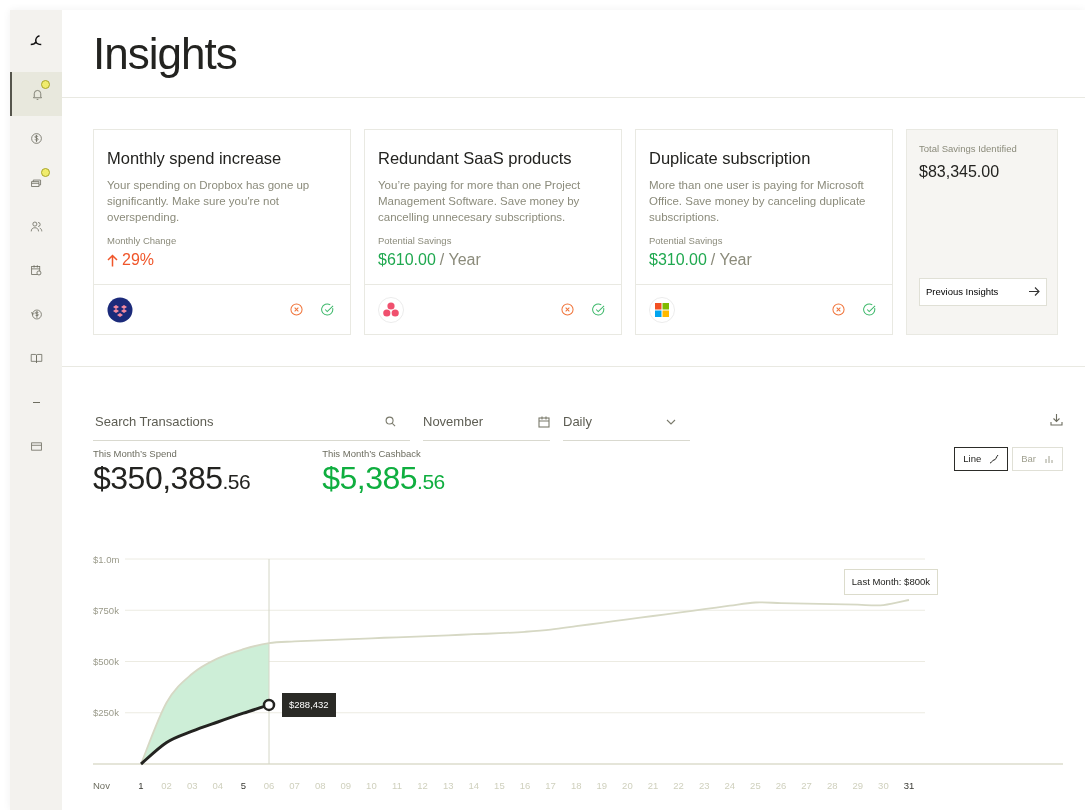  What do you see at coordinates (662, 309) in the screenshot?
I see `microsoft-logo` at bounding box center [662, 309].